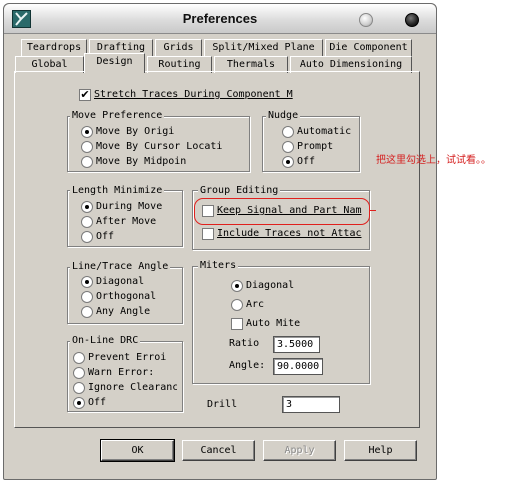 The image size is (512, 483). Describe the element at coordinates (281, 305) in the screenshot. I see `miter-arc-radio: Arc` at that location.